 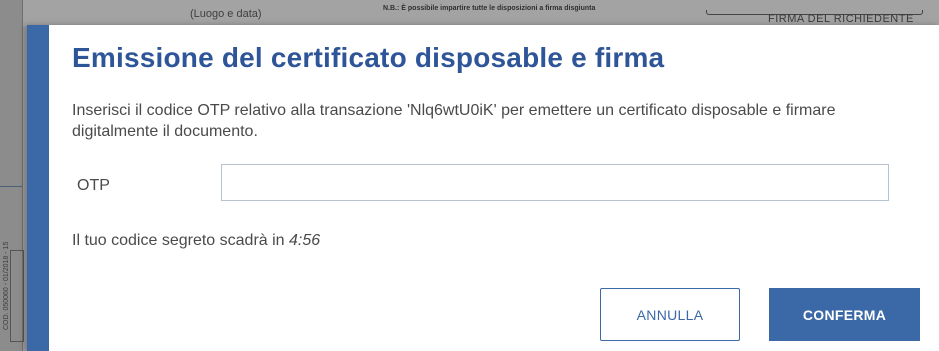 What do you see at coordinates (181, 240) in the screenshot?
I see `expiry-text: Il tuo codice segreto scadrà in` at bounding box center [181, 240].